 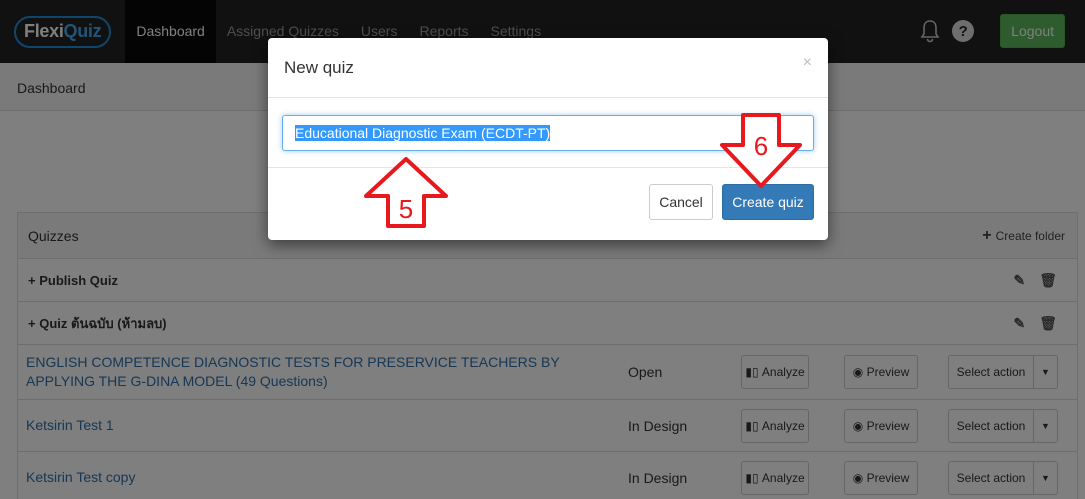 I want to click on step-5-up-arrow: 5, so click(x=406, y=192).